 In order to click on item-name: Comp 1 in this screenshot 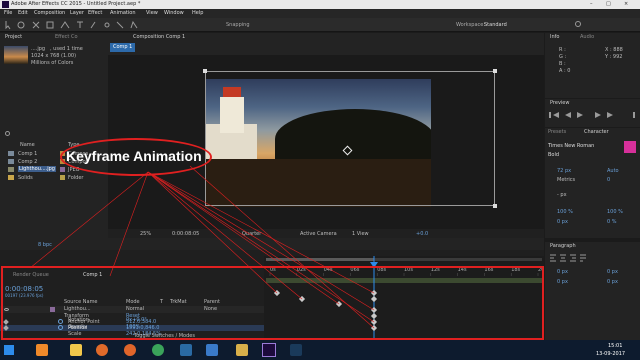, I will do `click(28, 154)`.